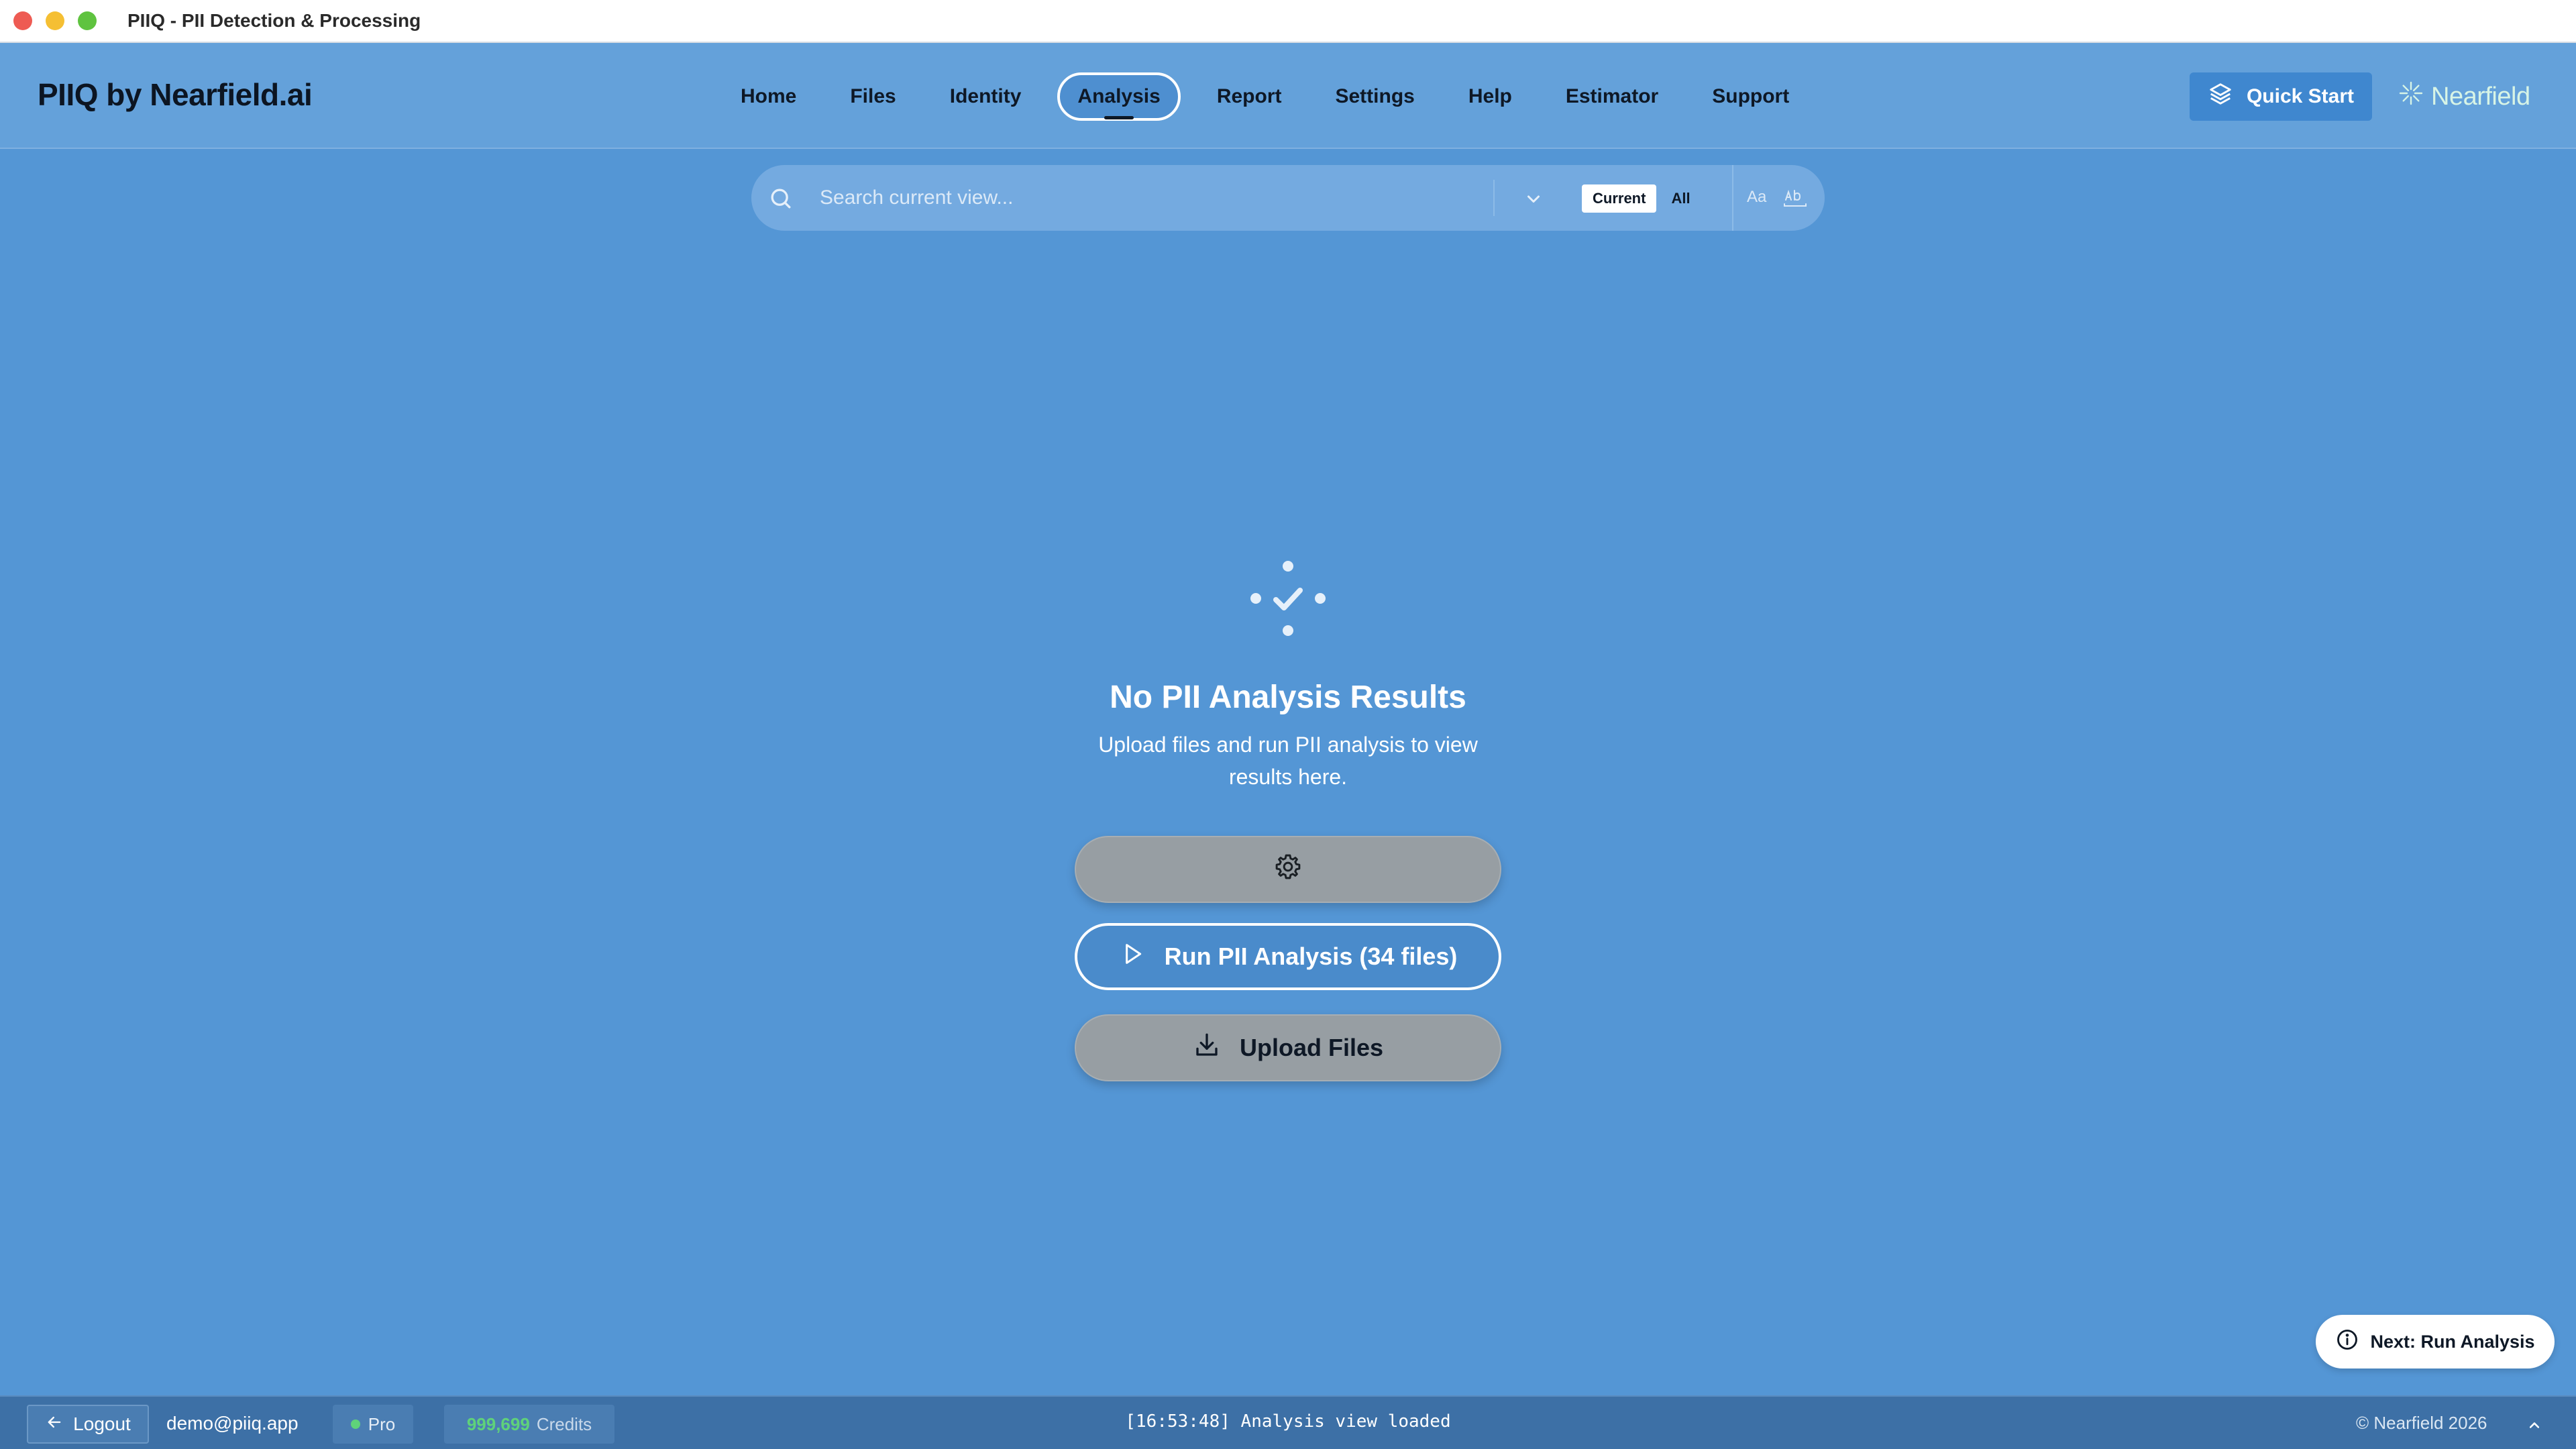 This screenshot has height=1449, width=2576. Describe the element at coordinates (2452, 1341) in the screenshot. I see `next-step-label: Next: Run Analysis` at that location.